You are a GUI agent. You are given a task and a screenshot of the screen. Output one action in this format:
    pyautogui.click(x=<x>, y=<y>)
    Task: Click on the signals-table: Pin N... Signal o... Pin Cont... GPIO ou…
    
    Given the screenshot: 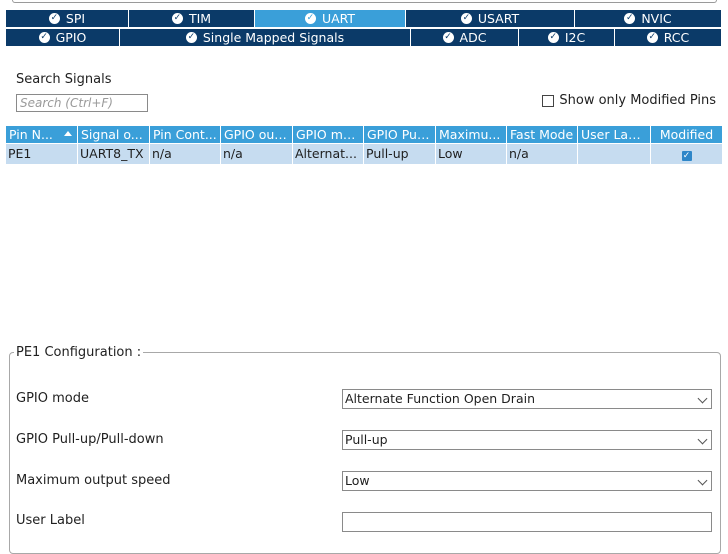 What is the action you would take?
    pyautogui.click(x=364, y=145)
    